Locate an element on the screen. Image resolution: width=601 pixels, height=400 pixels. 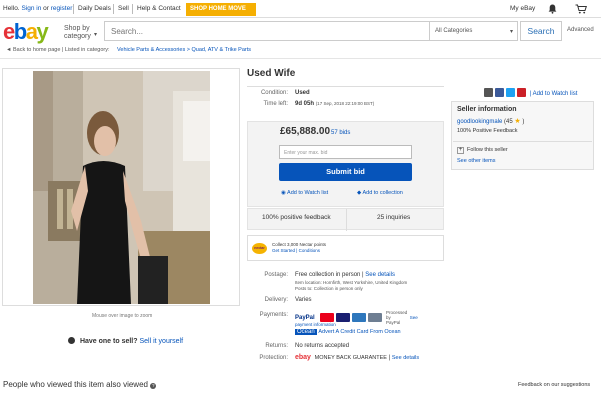
plus-icon: + is located at coordinates (460, 150).